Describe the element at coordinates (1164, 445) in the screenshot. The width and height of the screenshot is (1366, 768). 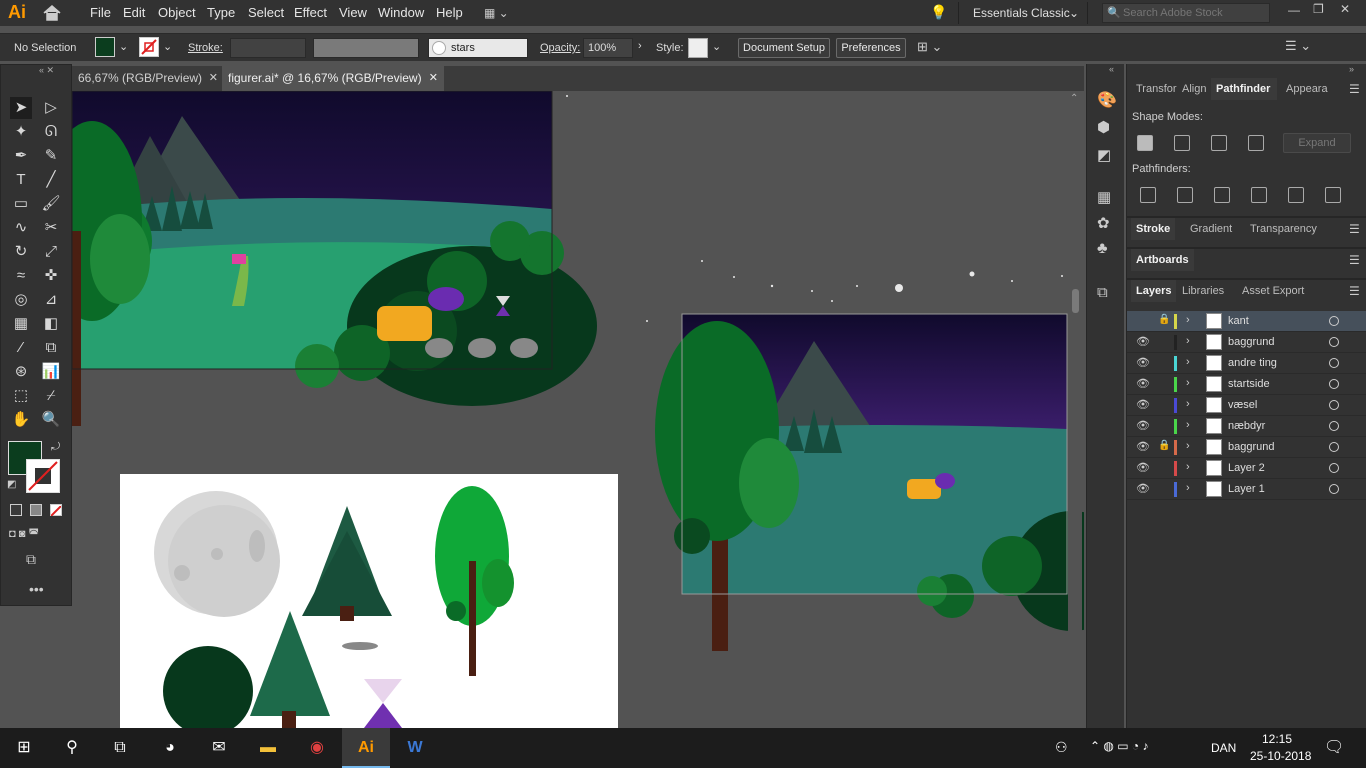
I see `lock-icon: 🔒` at that location.